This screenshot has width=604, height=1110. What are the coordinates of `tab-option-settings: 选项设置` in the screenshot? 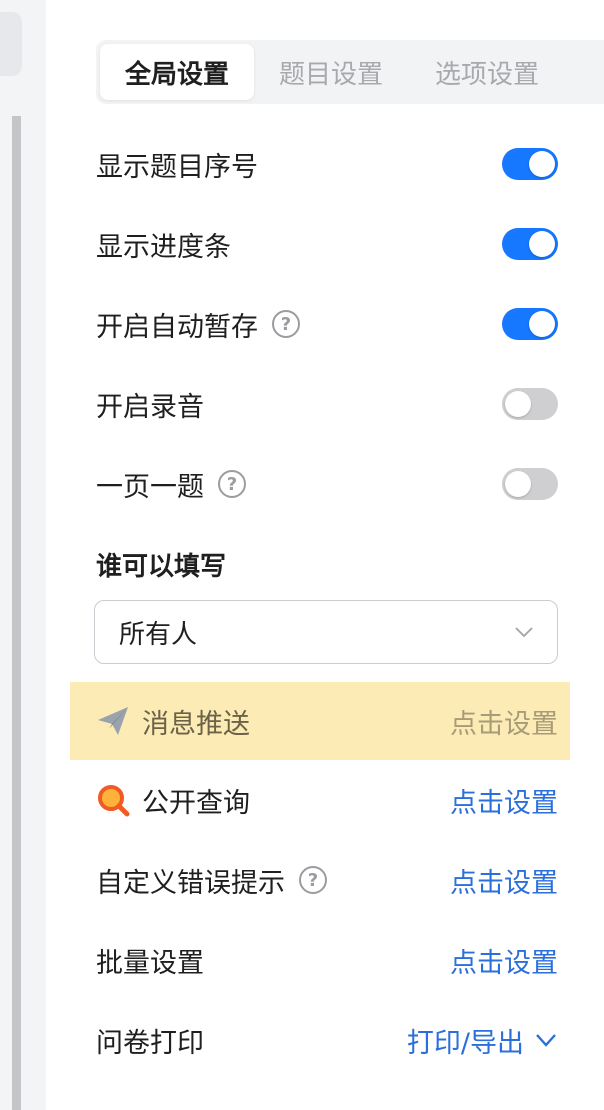 It's located at (487, 72).